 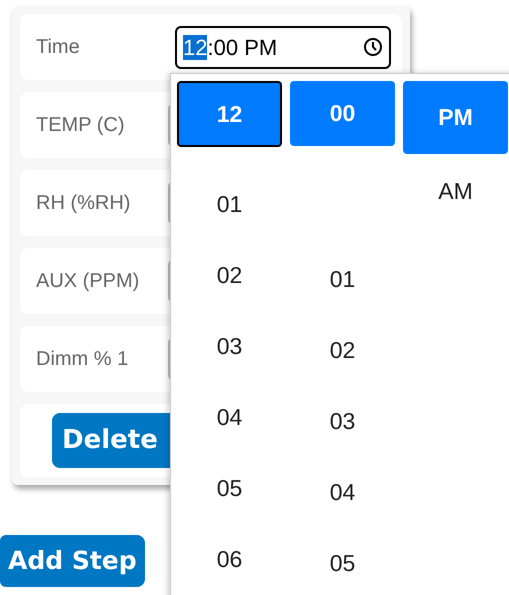 I want to click on clock-icon, so click(x=373, y=47).